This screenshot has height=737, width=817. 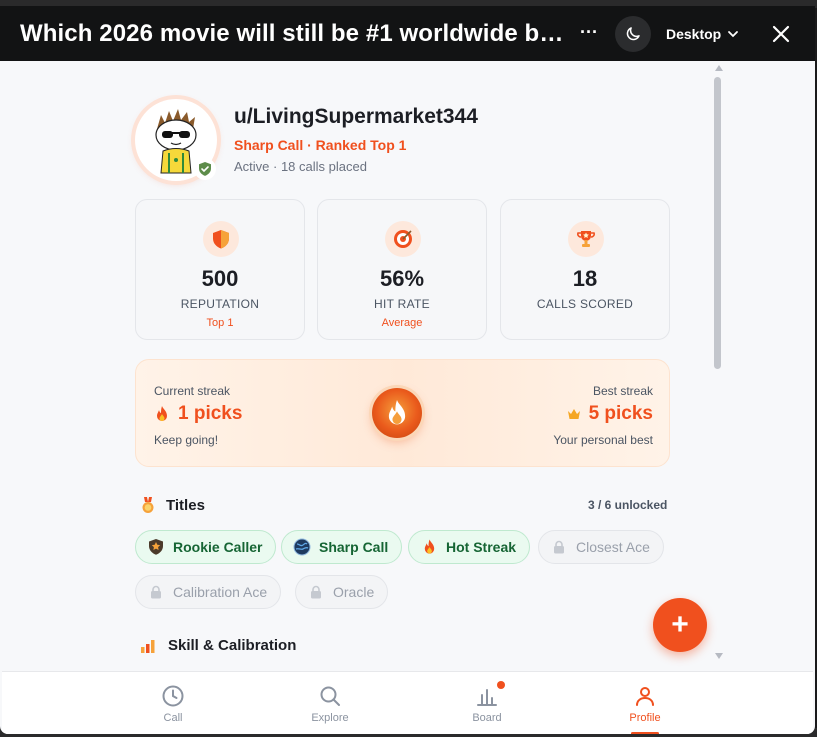 What do you see at coordinates (717, 223) in the screenshot?
I see `scroll-thumb` at bounding box center [717, 223].